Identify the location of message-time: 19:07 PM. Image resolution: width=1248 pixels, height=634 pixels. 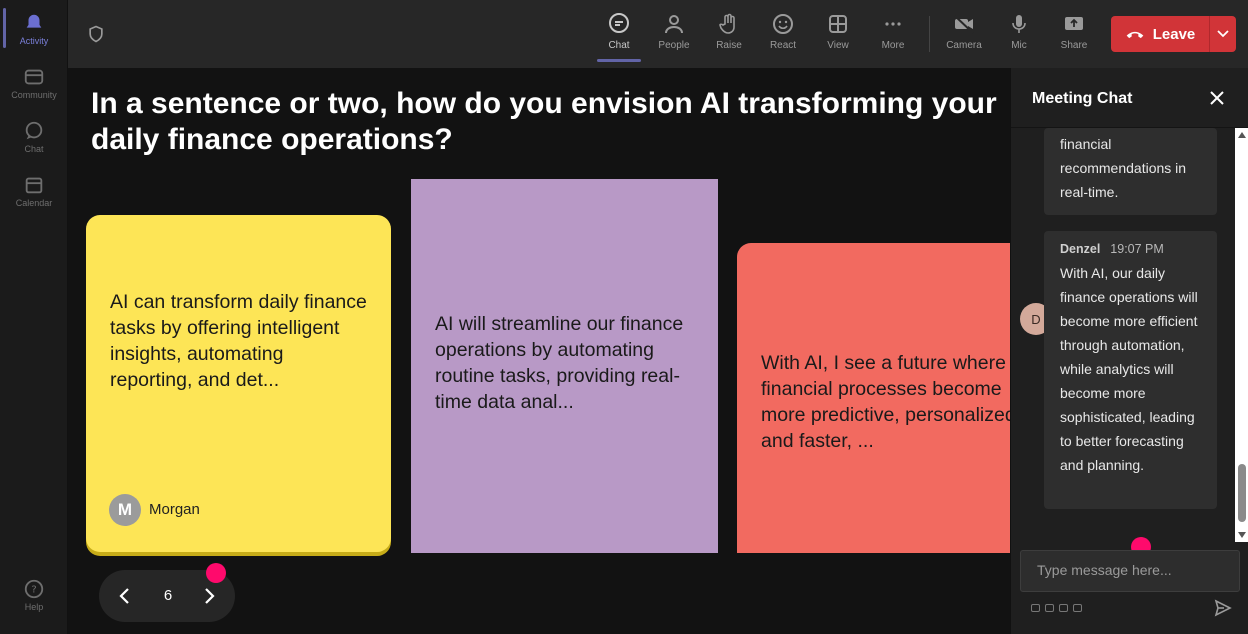
(1137, 249).